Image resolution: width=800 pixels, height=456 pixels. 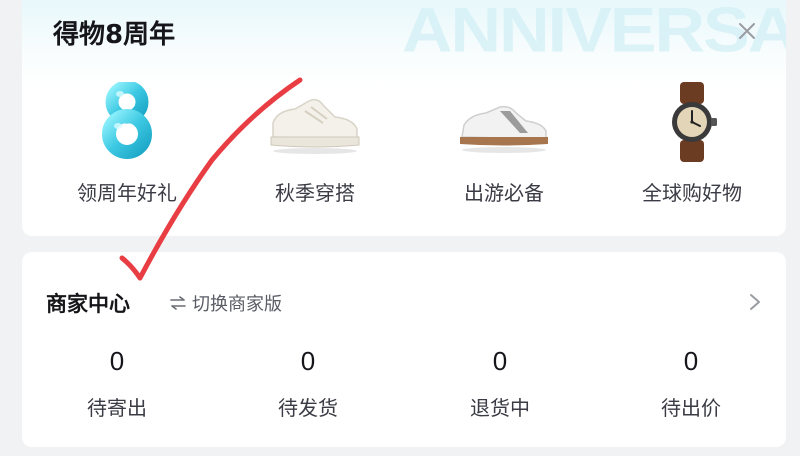 What do you see at coordinates (315, 122) in the screenshot?
I see `white-sneaker-icon` at bounding box center [315, 122].